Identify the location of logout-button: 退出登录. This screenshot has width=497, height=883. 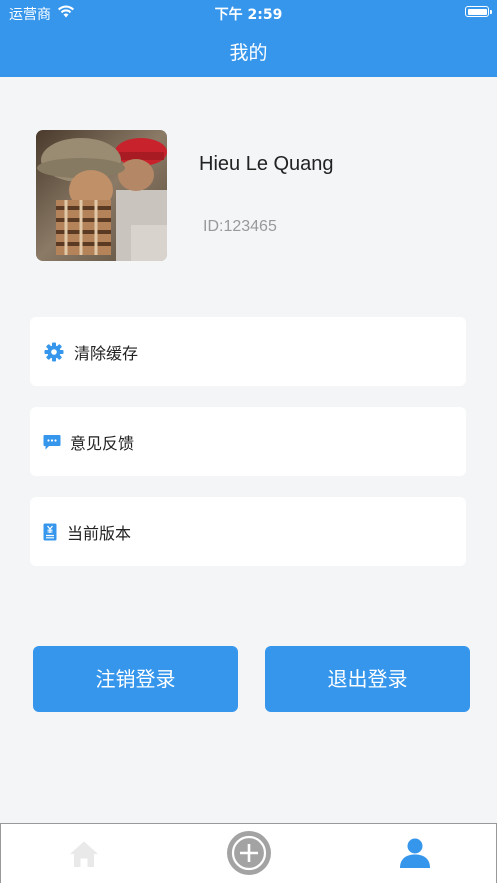
(367, 679).